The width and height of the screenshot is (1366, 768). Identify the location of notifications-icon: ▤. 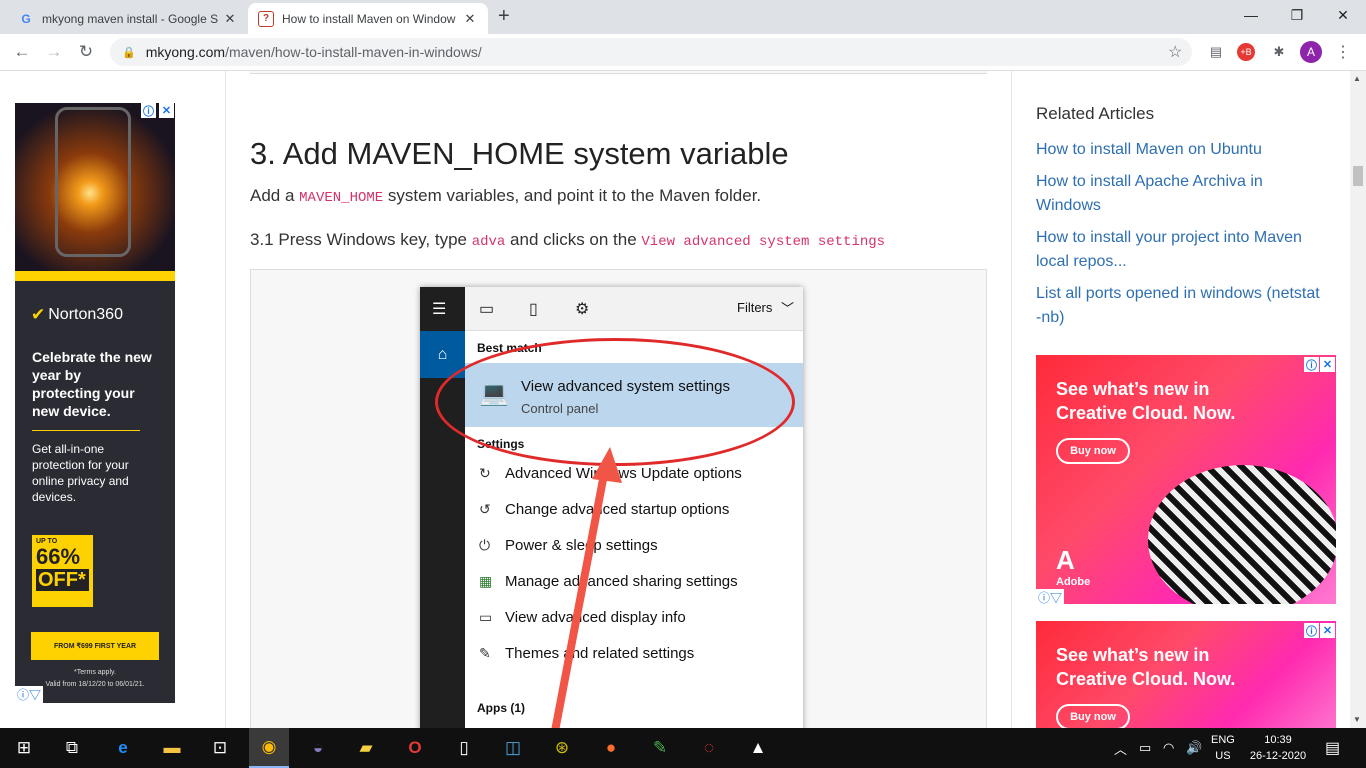
(1332, 748).